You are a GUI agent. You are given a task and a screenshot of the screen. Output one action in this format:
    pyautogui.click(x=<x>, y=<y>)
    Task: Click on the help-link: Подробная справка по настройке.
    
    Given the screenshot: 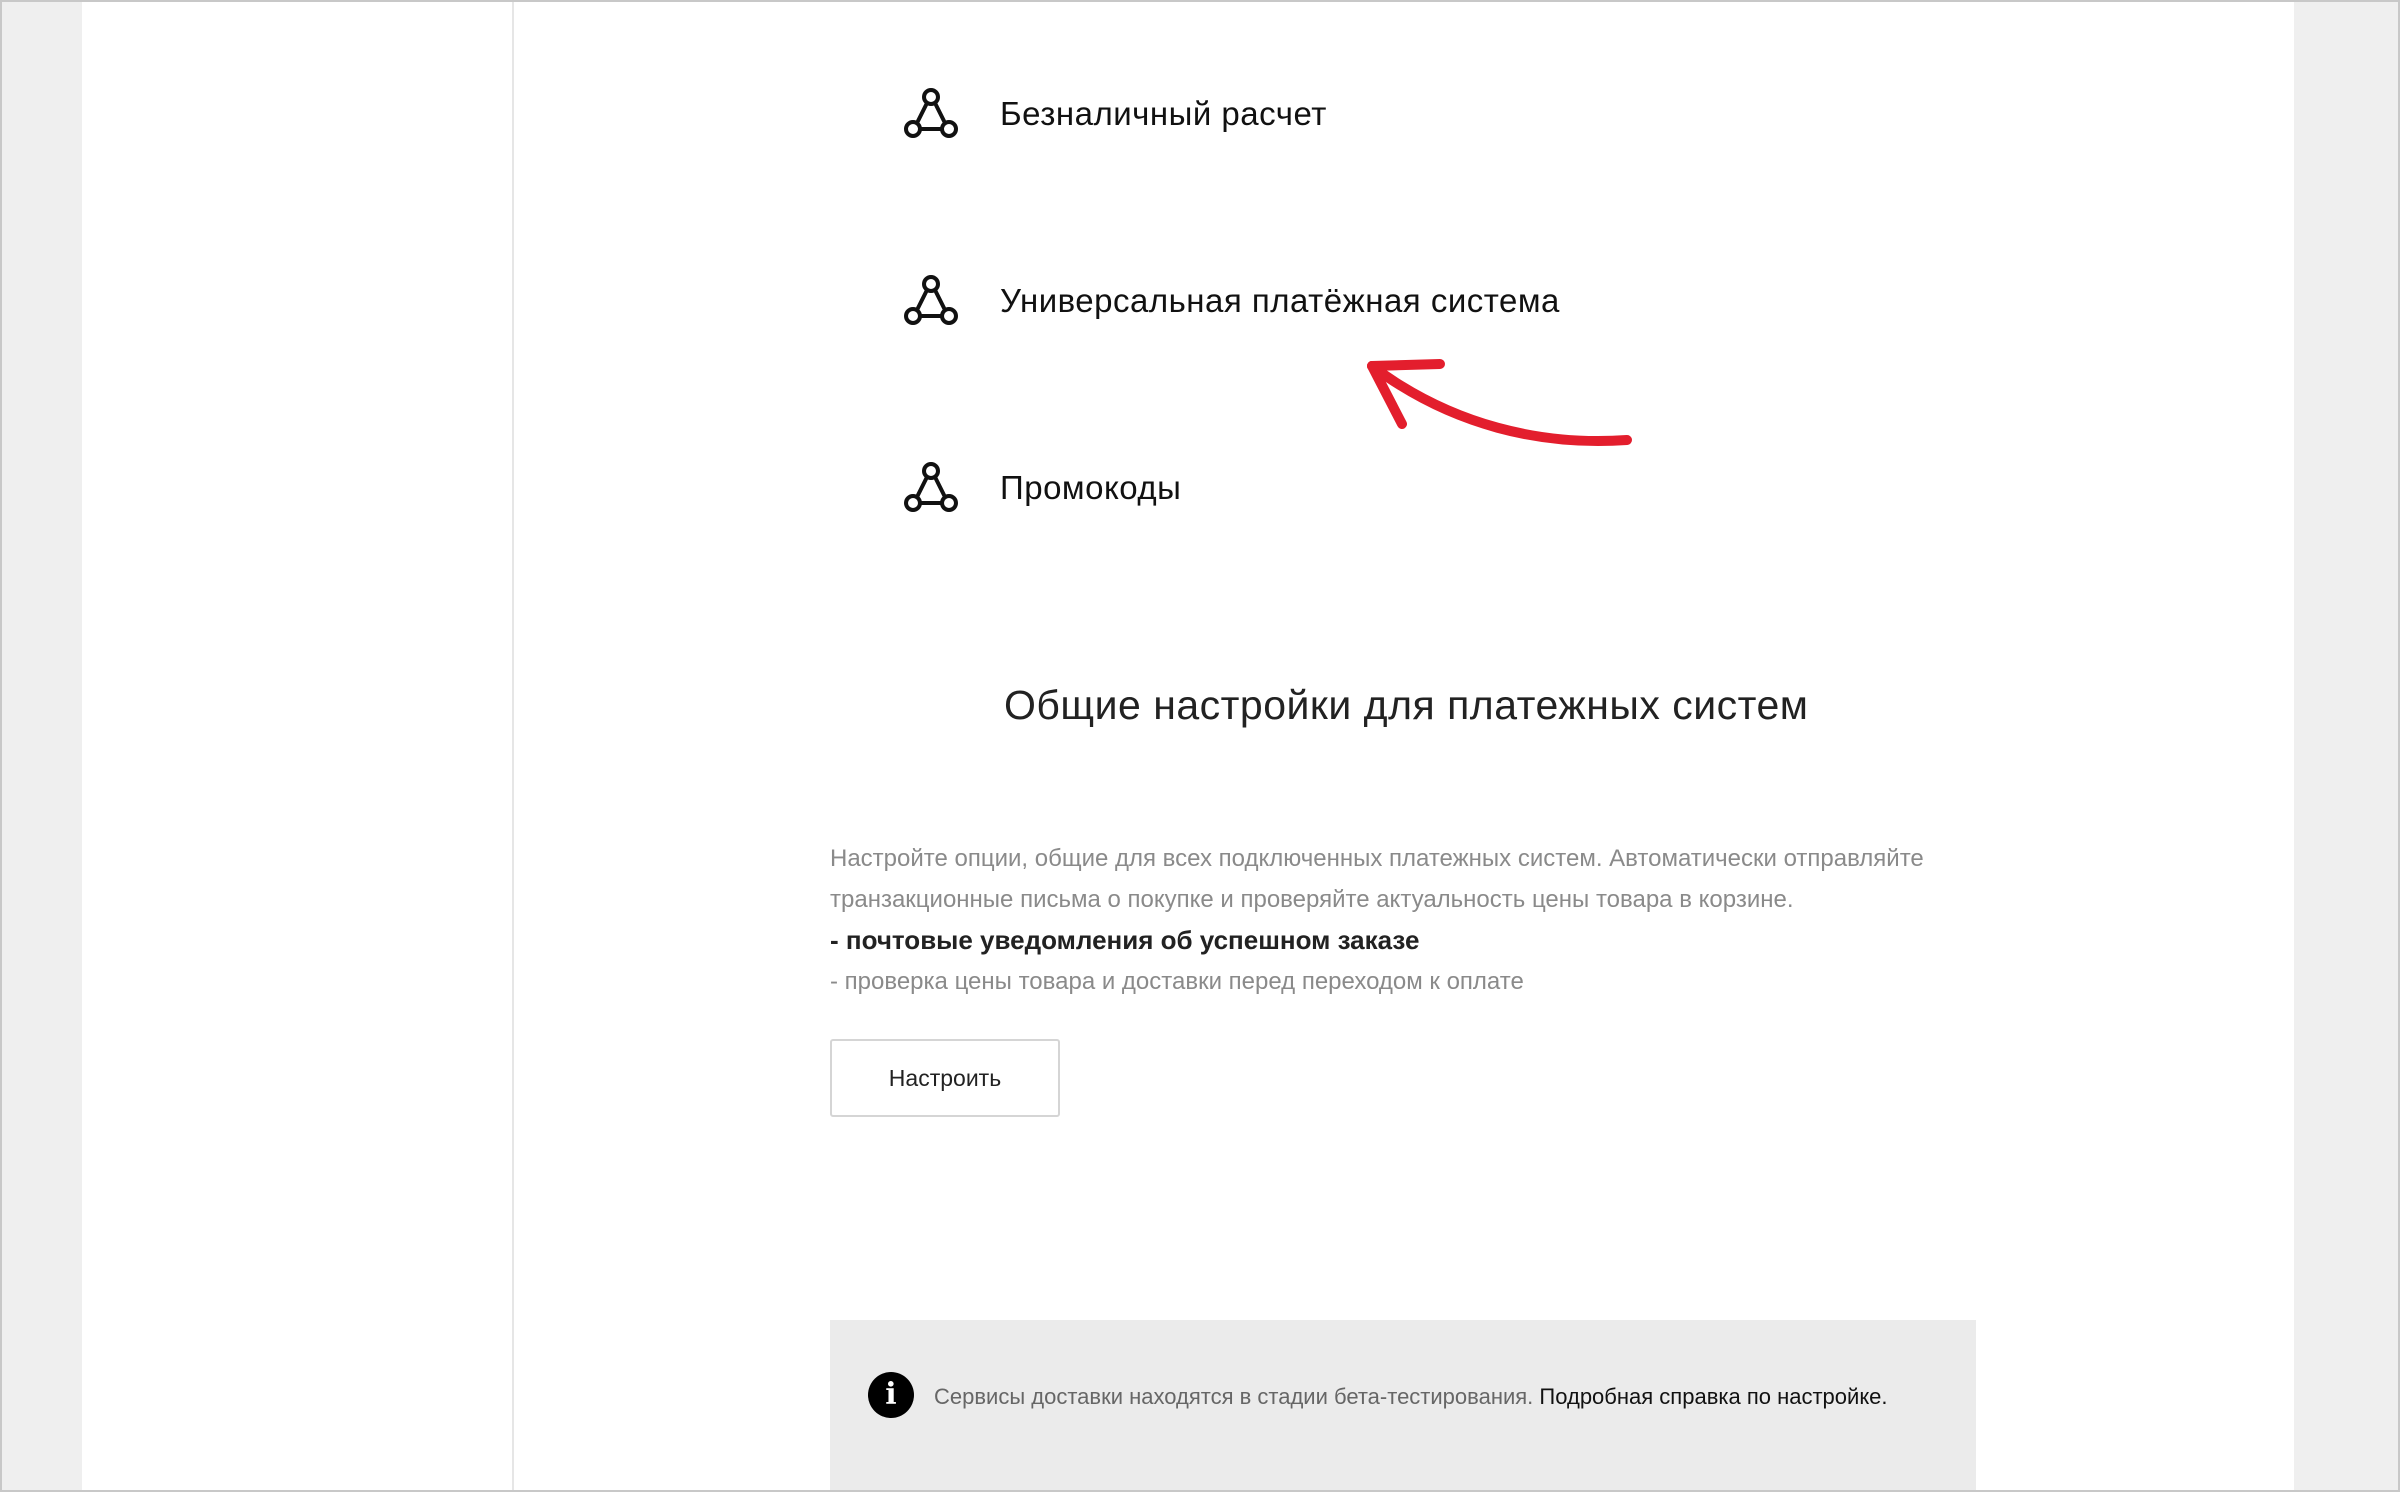 What is the action you would take?
    pyautogui.click(x=1713, y=1396)
    